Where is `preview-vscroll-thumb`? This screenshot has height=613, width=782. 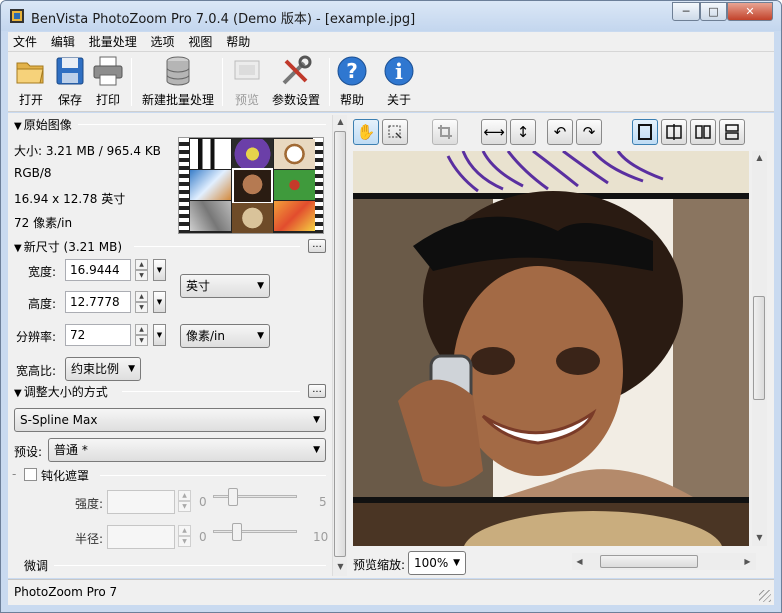
preview-vscroll-thumb is located at coordinates (759, 348).